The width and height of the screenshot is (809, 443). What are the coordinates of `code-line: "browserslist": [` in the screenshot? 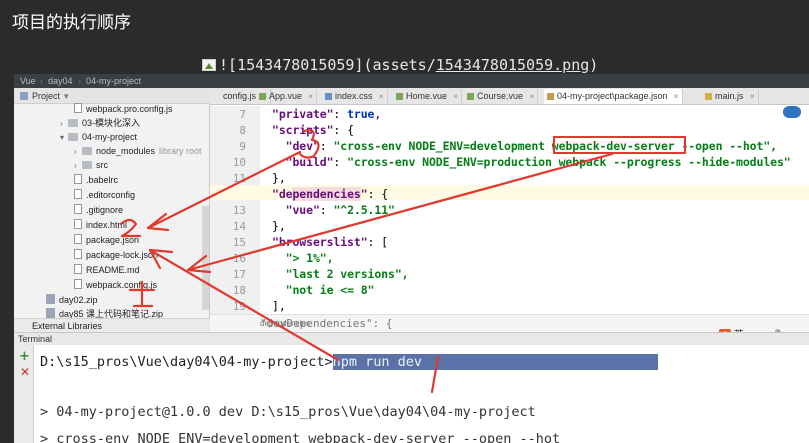 It's located at (330, 242).